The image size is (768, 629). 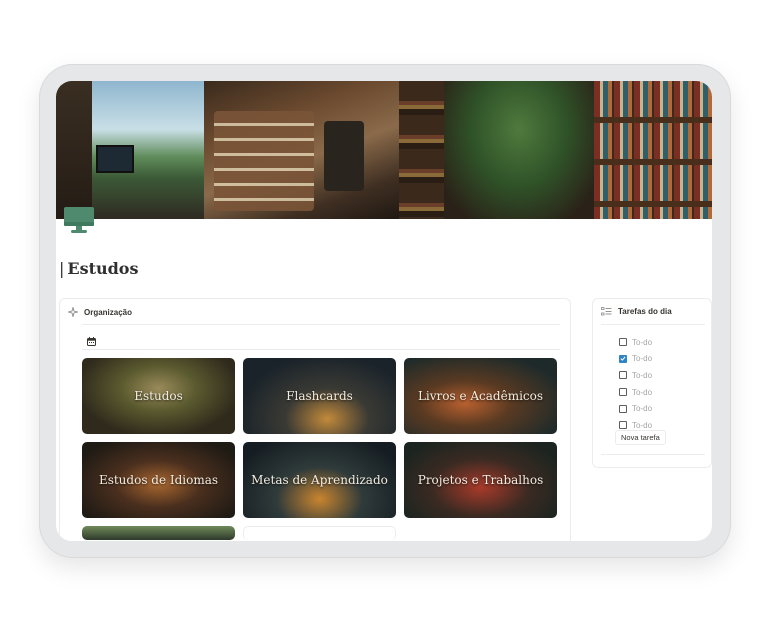 I want to click on gallery-card-livros: Livros e Acadêmicos, so click(x=480, y=396).